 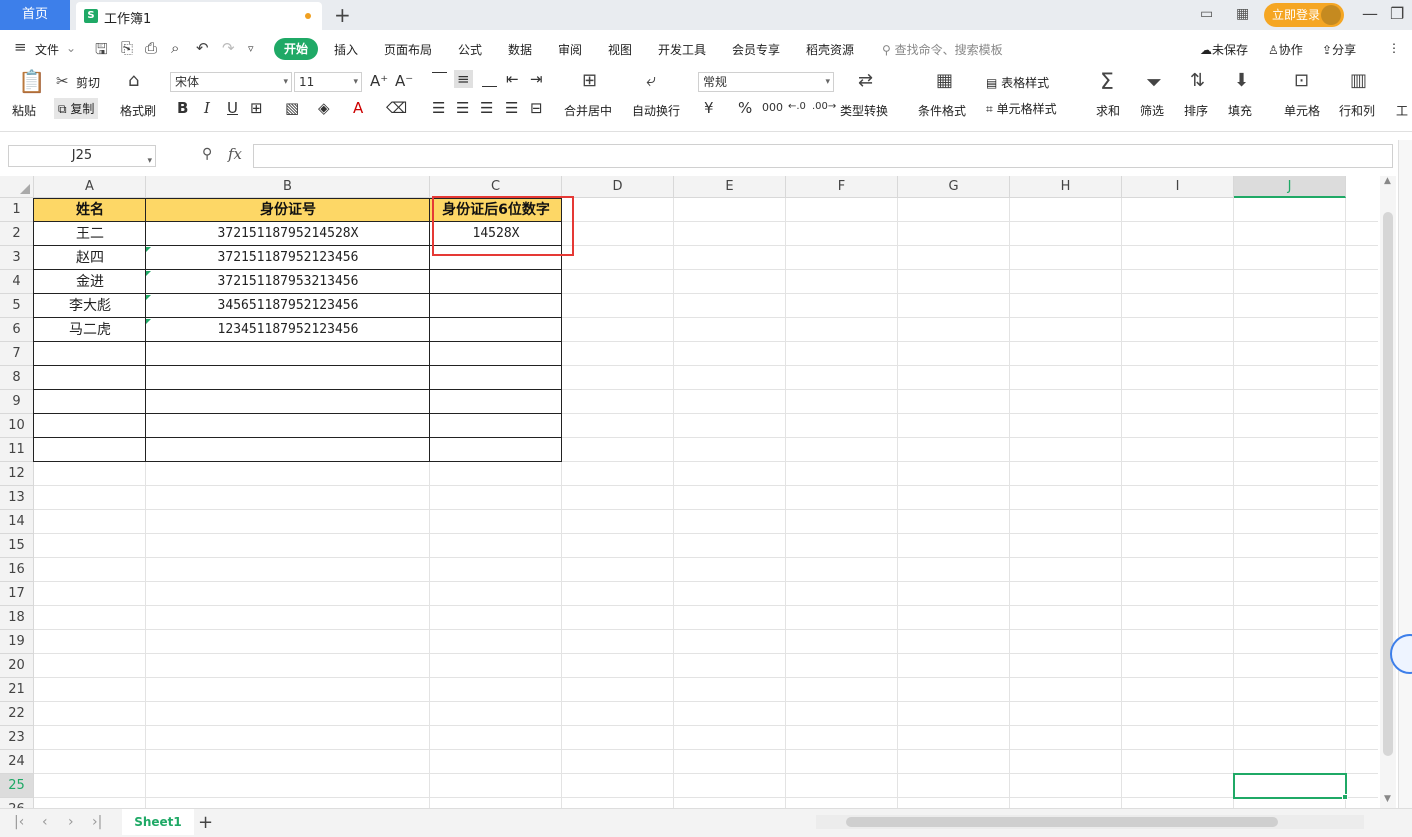 What do you see at coordinates (19, 822) in the screenshot?
I see `first-sheet-icon: |‹` at bounding box center [19, 822].